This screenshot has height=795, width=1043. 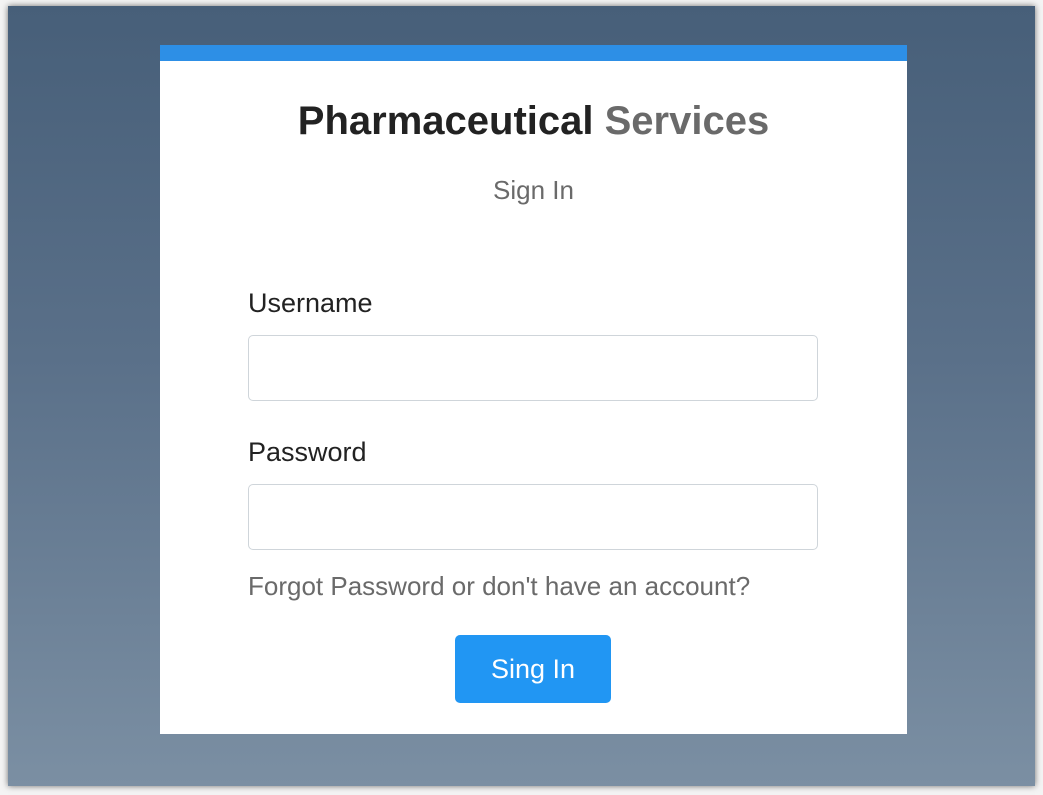 What do you see at coordinates (533, 669) in the screenshot?
I see `sign-in-button: Sing In` at bounding box center [533, 669].